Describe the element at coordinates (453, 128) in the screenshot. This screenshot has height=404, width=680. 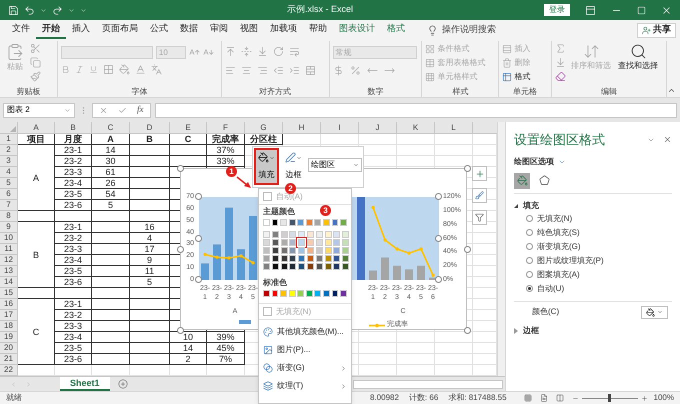
I see `column-header: L` at that location.